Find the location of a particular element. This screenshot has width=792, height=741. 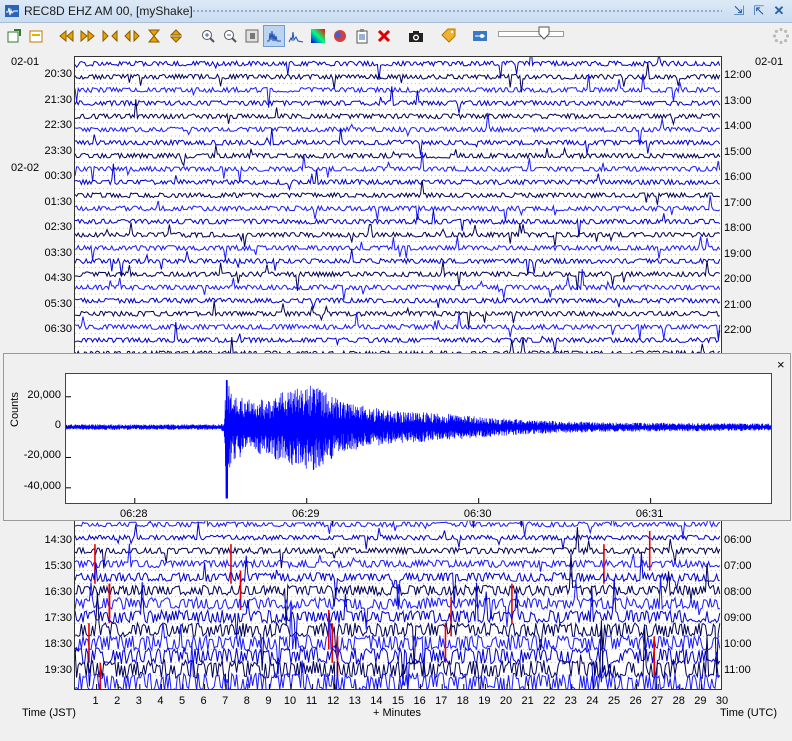

popup-close-icon: × is located at coordinates (781, 364).